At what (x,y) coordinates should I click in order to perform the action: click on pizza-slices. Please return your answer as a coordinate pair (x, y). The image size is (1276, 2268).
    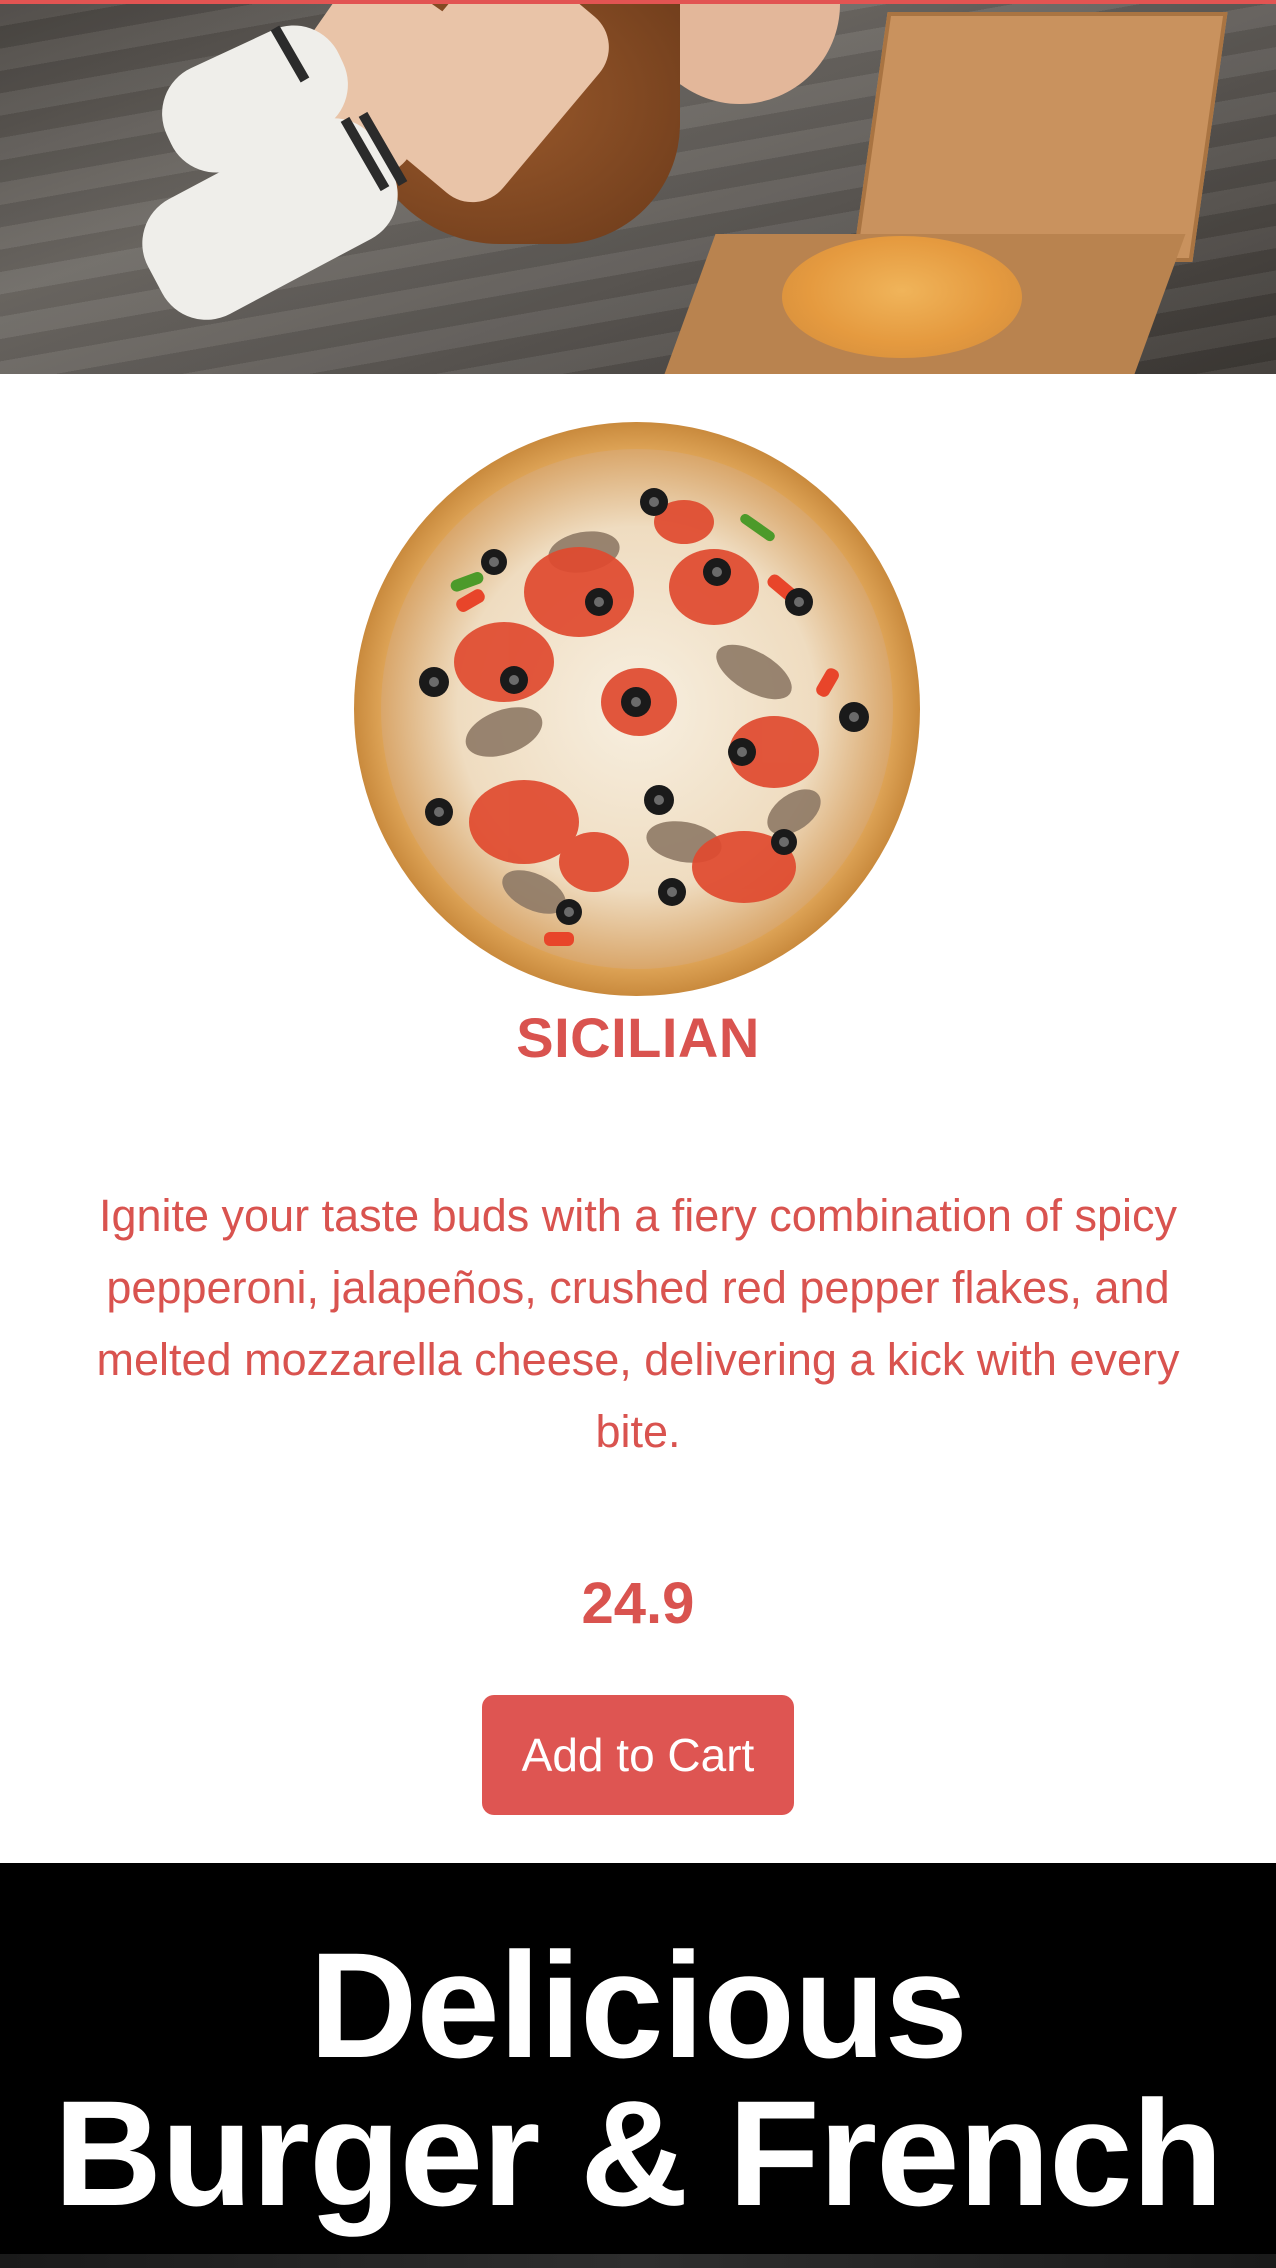
    Looking at the image, I should click on (902, 297).